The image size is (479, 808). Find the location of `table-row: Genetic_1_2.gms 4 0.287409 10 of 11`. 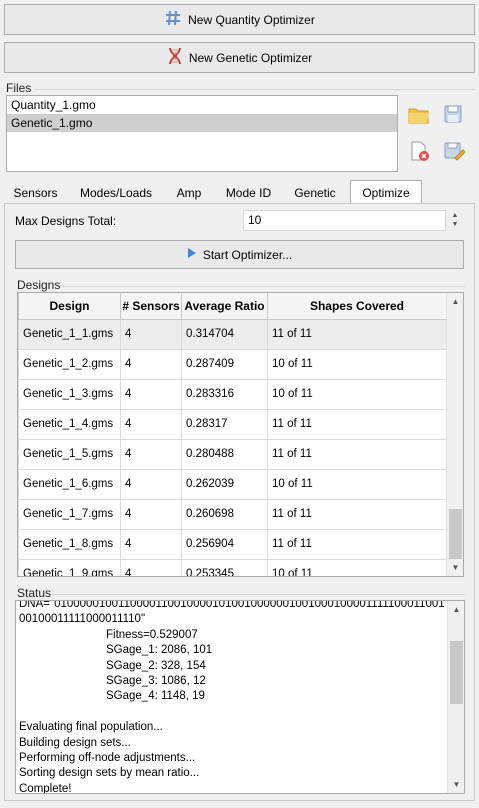

table-row: Genetic_1_2.gms 4 0.287409 10 of 11 is located at coordinates (232, 364).